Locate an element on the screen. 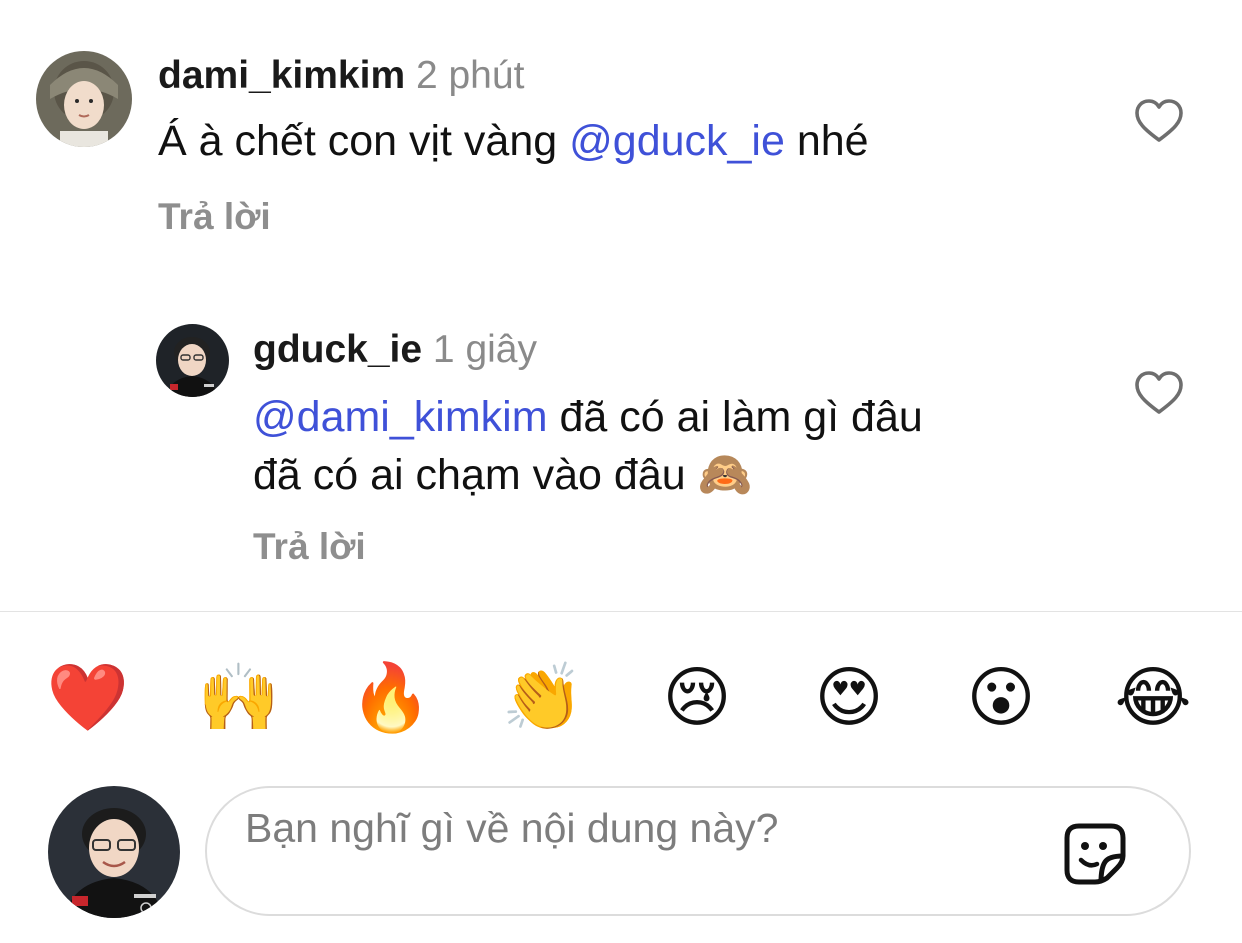 This screenshot has width=1242, height=943. reaction-clapping-button: 👏 is located at coordinates (543, 697).